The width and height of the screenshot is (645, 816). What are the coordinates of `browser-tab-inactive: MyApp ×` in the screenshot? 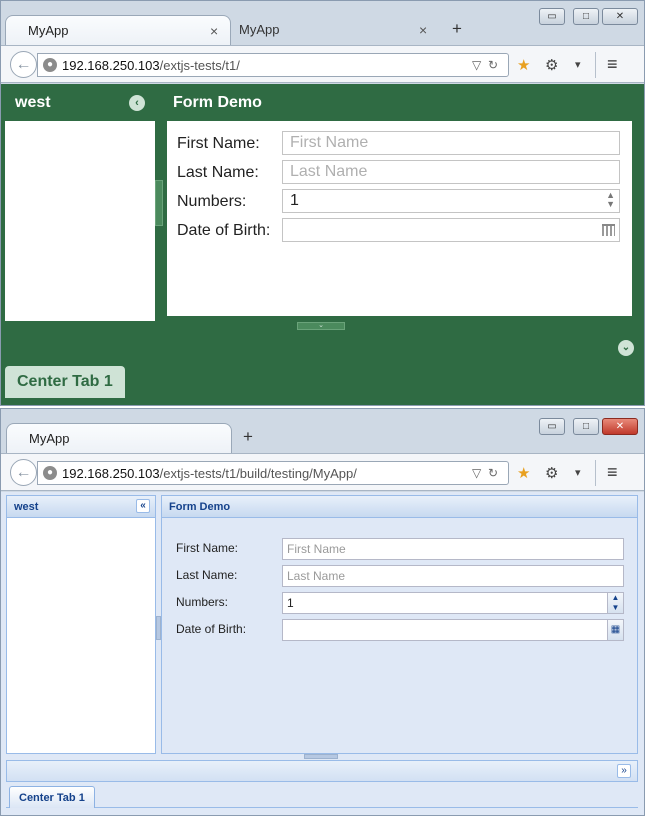 It's located at (327, 30).